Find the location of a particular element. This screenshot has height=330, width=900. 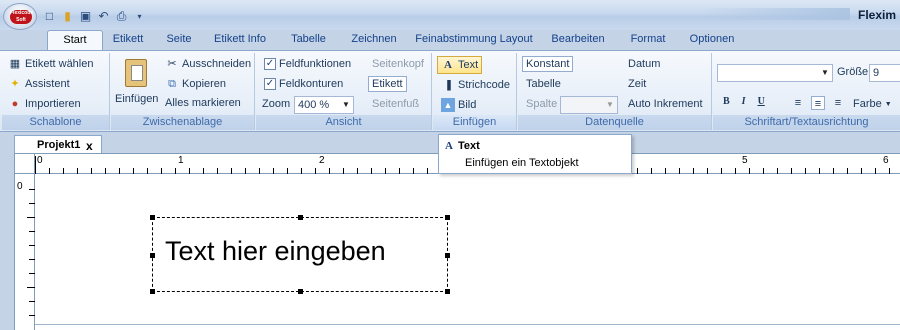

font-size-label: Größe is located at coordinates (853, 72).